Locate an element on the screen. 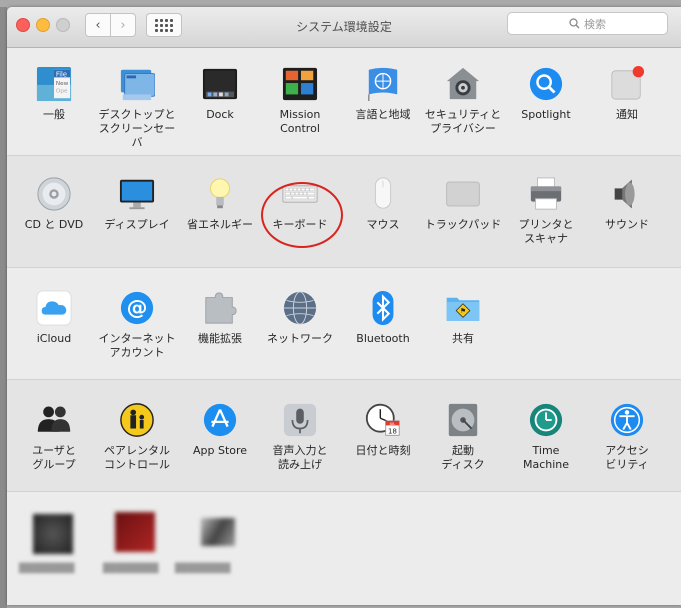 The width and height of the screenshot is (681, 608). appstore-icon is located at coordinates (220, 420).